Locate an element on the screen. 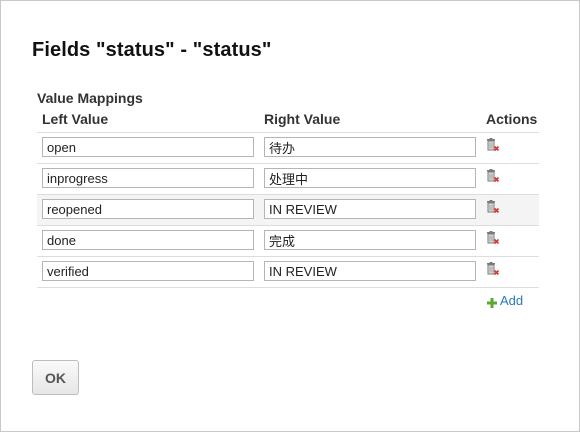  value-mappings-title: Value Mappings is located at coordinates (90, 98).